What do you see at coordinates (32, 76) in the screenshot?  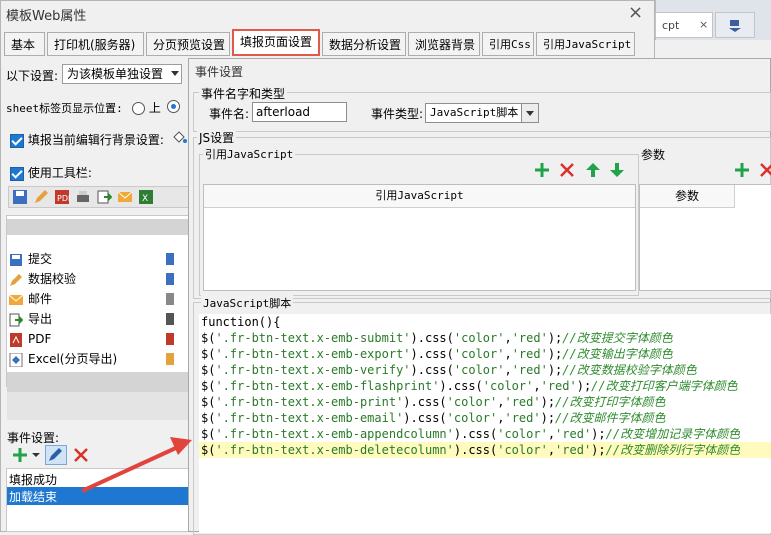 I see `mode-label: 以下设置:` at bounding box center [32, 76].